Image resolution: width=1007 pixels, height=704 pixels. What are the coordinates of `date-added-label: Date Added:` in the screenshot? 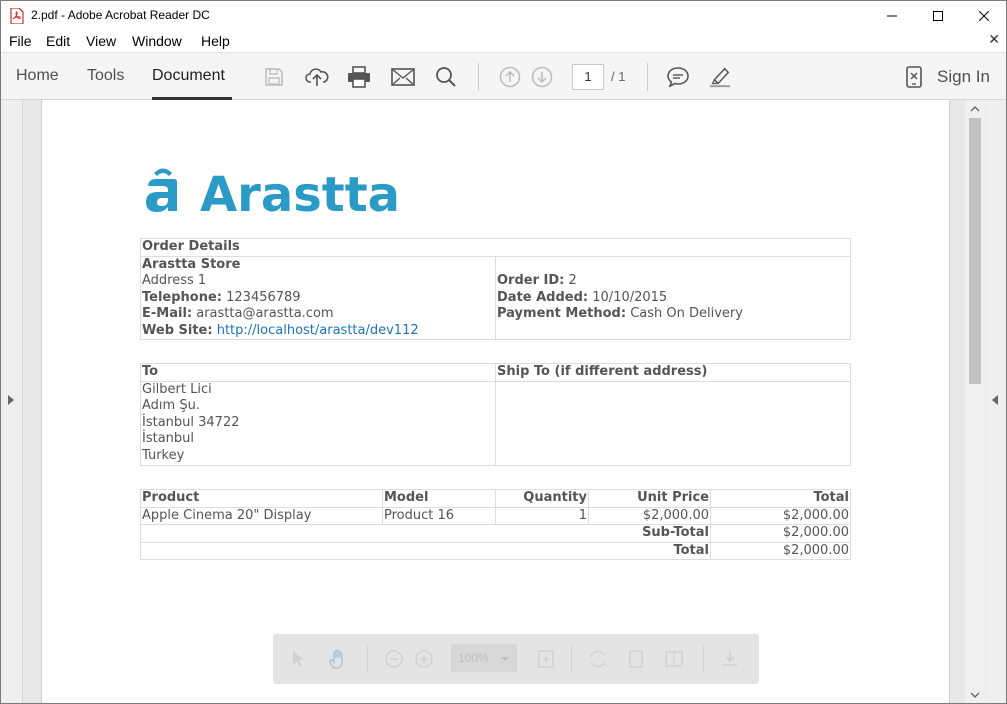 It's located at (543, 297).